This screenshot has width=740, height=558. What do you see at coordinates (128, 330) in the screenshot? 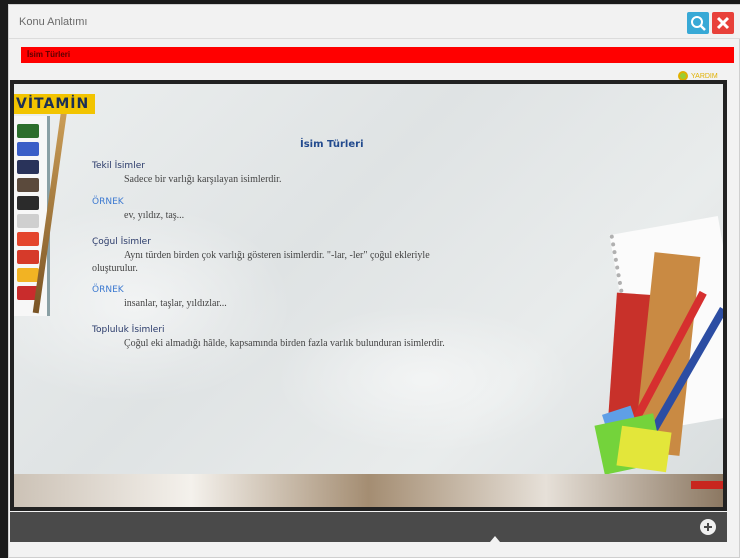
I see `section-heading: Topluluk İsimleri` at bounding box center [128, 330].